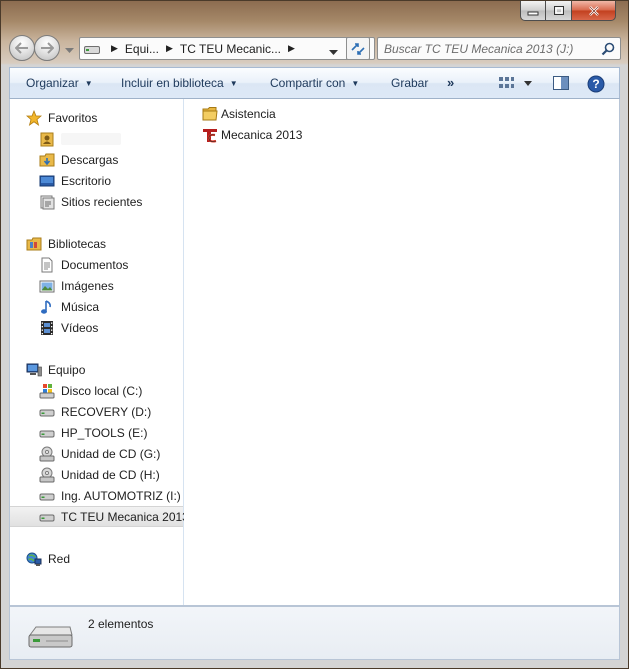 The width and height of the screenshot is (629, 669). What do you see at coordinates (47, 181) in the screenshot?
I see `desktop-icon` at bounding box center [47, 181].